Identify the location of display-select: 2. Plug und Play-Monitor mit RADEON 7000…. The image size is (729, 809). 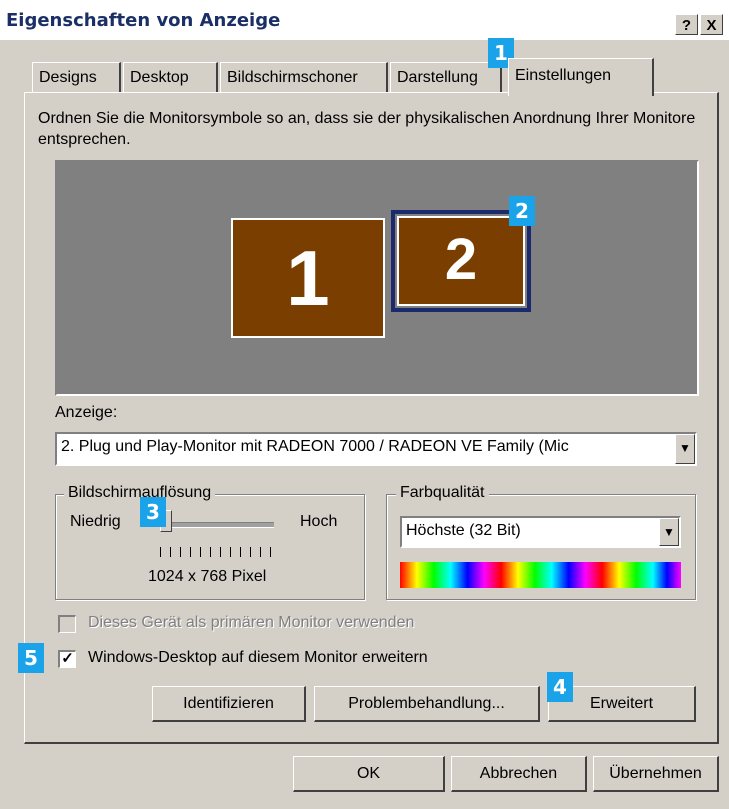
(376, 449).